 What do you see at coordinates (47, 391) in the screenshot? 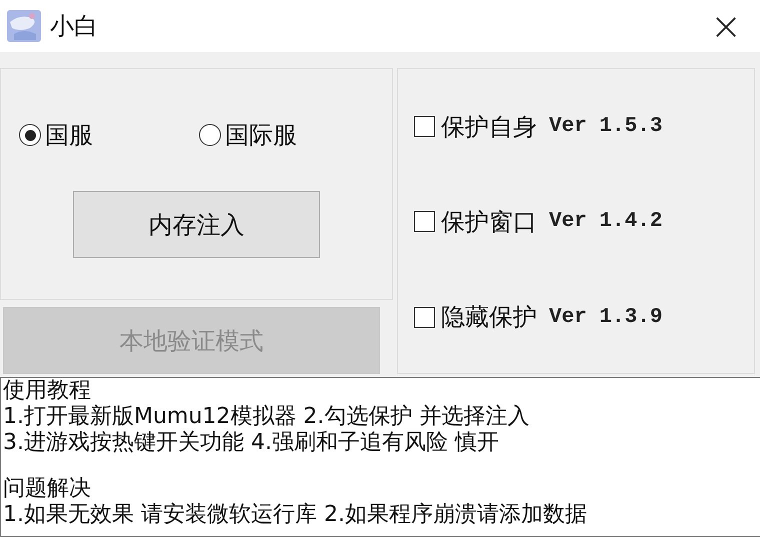
I see `notes-heading: 使用教程` at bounding box center [47, 391].